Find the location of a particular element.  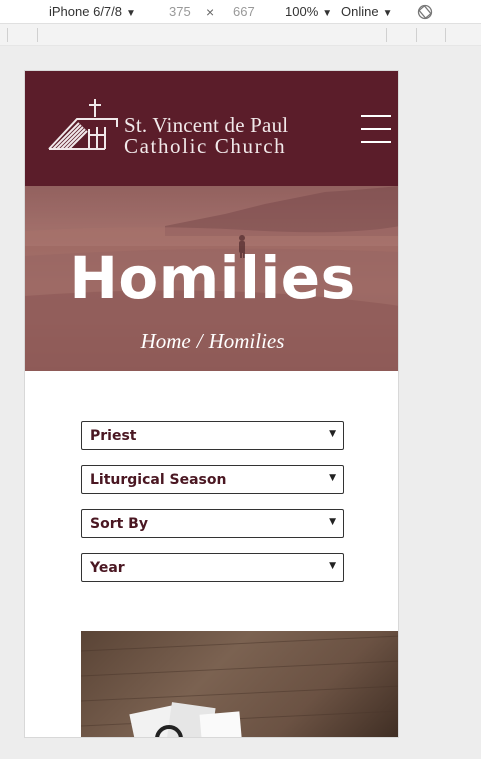

breadcrumb-current: Homilies is located at coordinates (246, 341).